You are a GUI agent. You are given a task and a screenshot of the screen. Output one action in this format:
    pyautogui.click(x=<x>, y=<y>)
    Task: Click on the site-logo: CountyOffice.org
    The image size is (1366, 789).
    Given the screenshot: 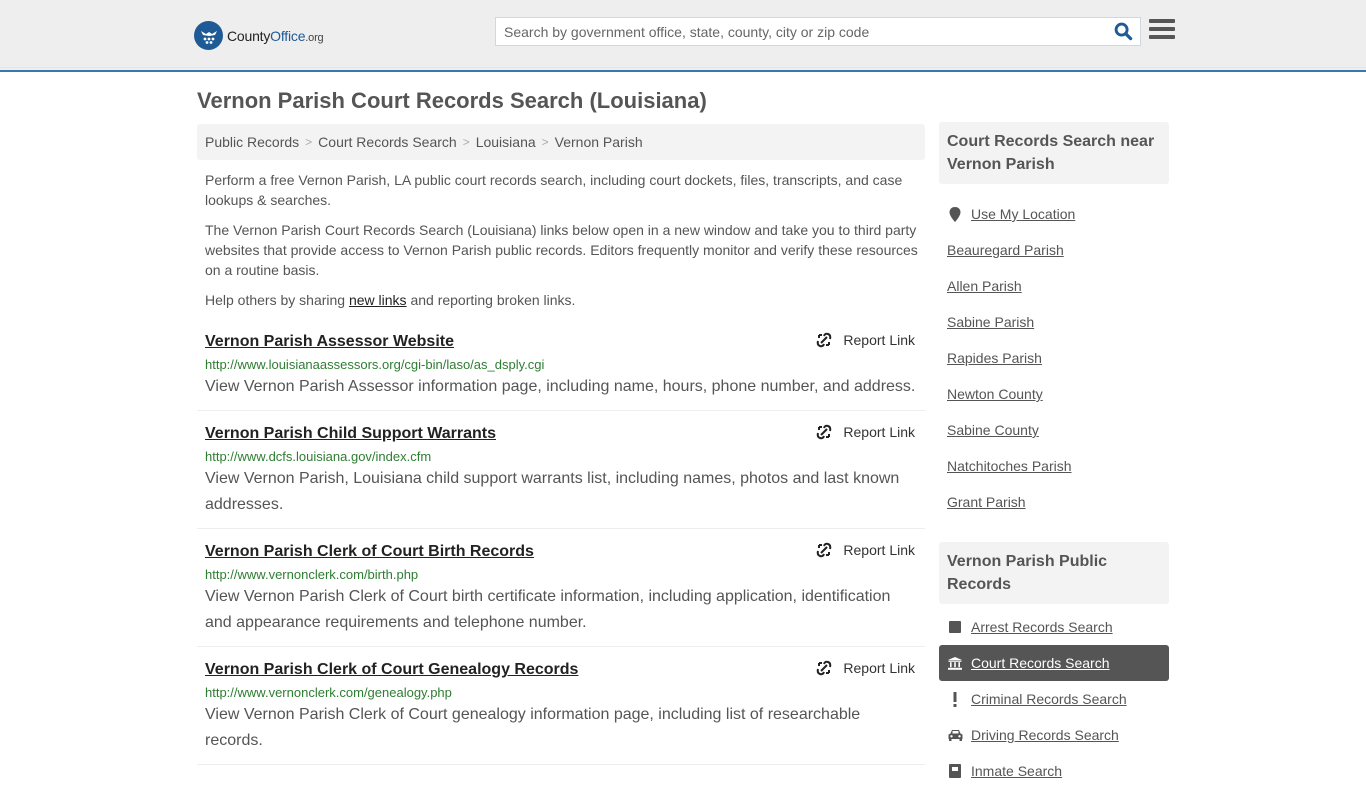 What is the action you would take?
    pyautogui.click(x=259, y=35)
    